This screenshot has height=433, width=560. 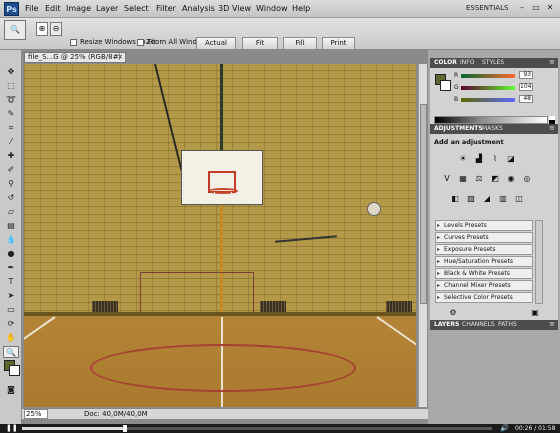 I want to click on preset-channel-mixer: Channel Mixer Presets, so click(x=484, y=285).